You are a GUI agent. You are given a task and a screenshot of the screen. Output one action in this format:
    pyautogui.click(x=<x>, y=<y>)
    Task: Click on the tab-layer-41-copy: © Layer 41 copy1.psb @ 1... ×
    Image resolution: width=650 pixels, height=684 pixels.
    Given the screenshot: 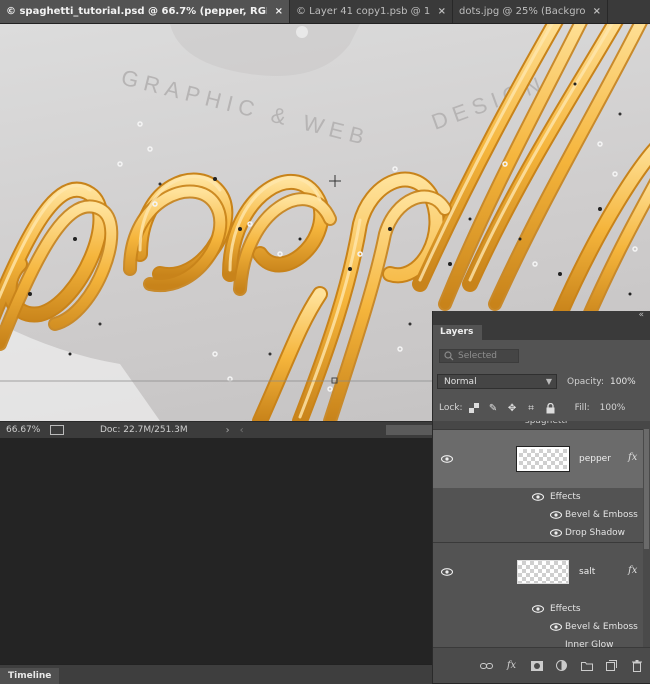 What is the action you would take?
    pyautogui.click(x=371, y=11)
    